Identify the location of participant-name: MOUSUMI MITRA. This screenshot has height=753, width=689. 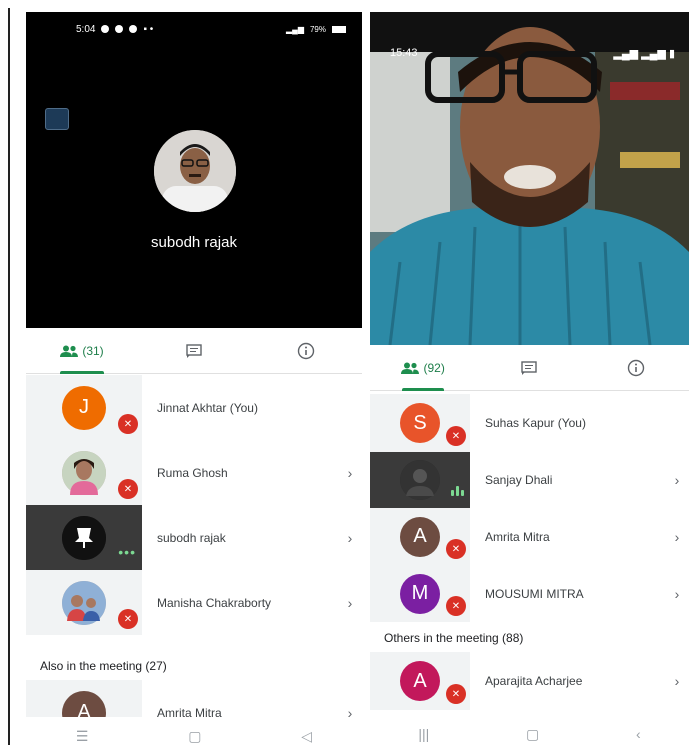
(534, 593).